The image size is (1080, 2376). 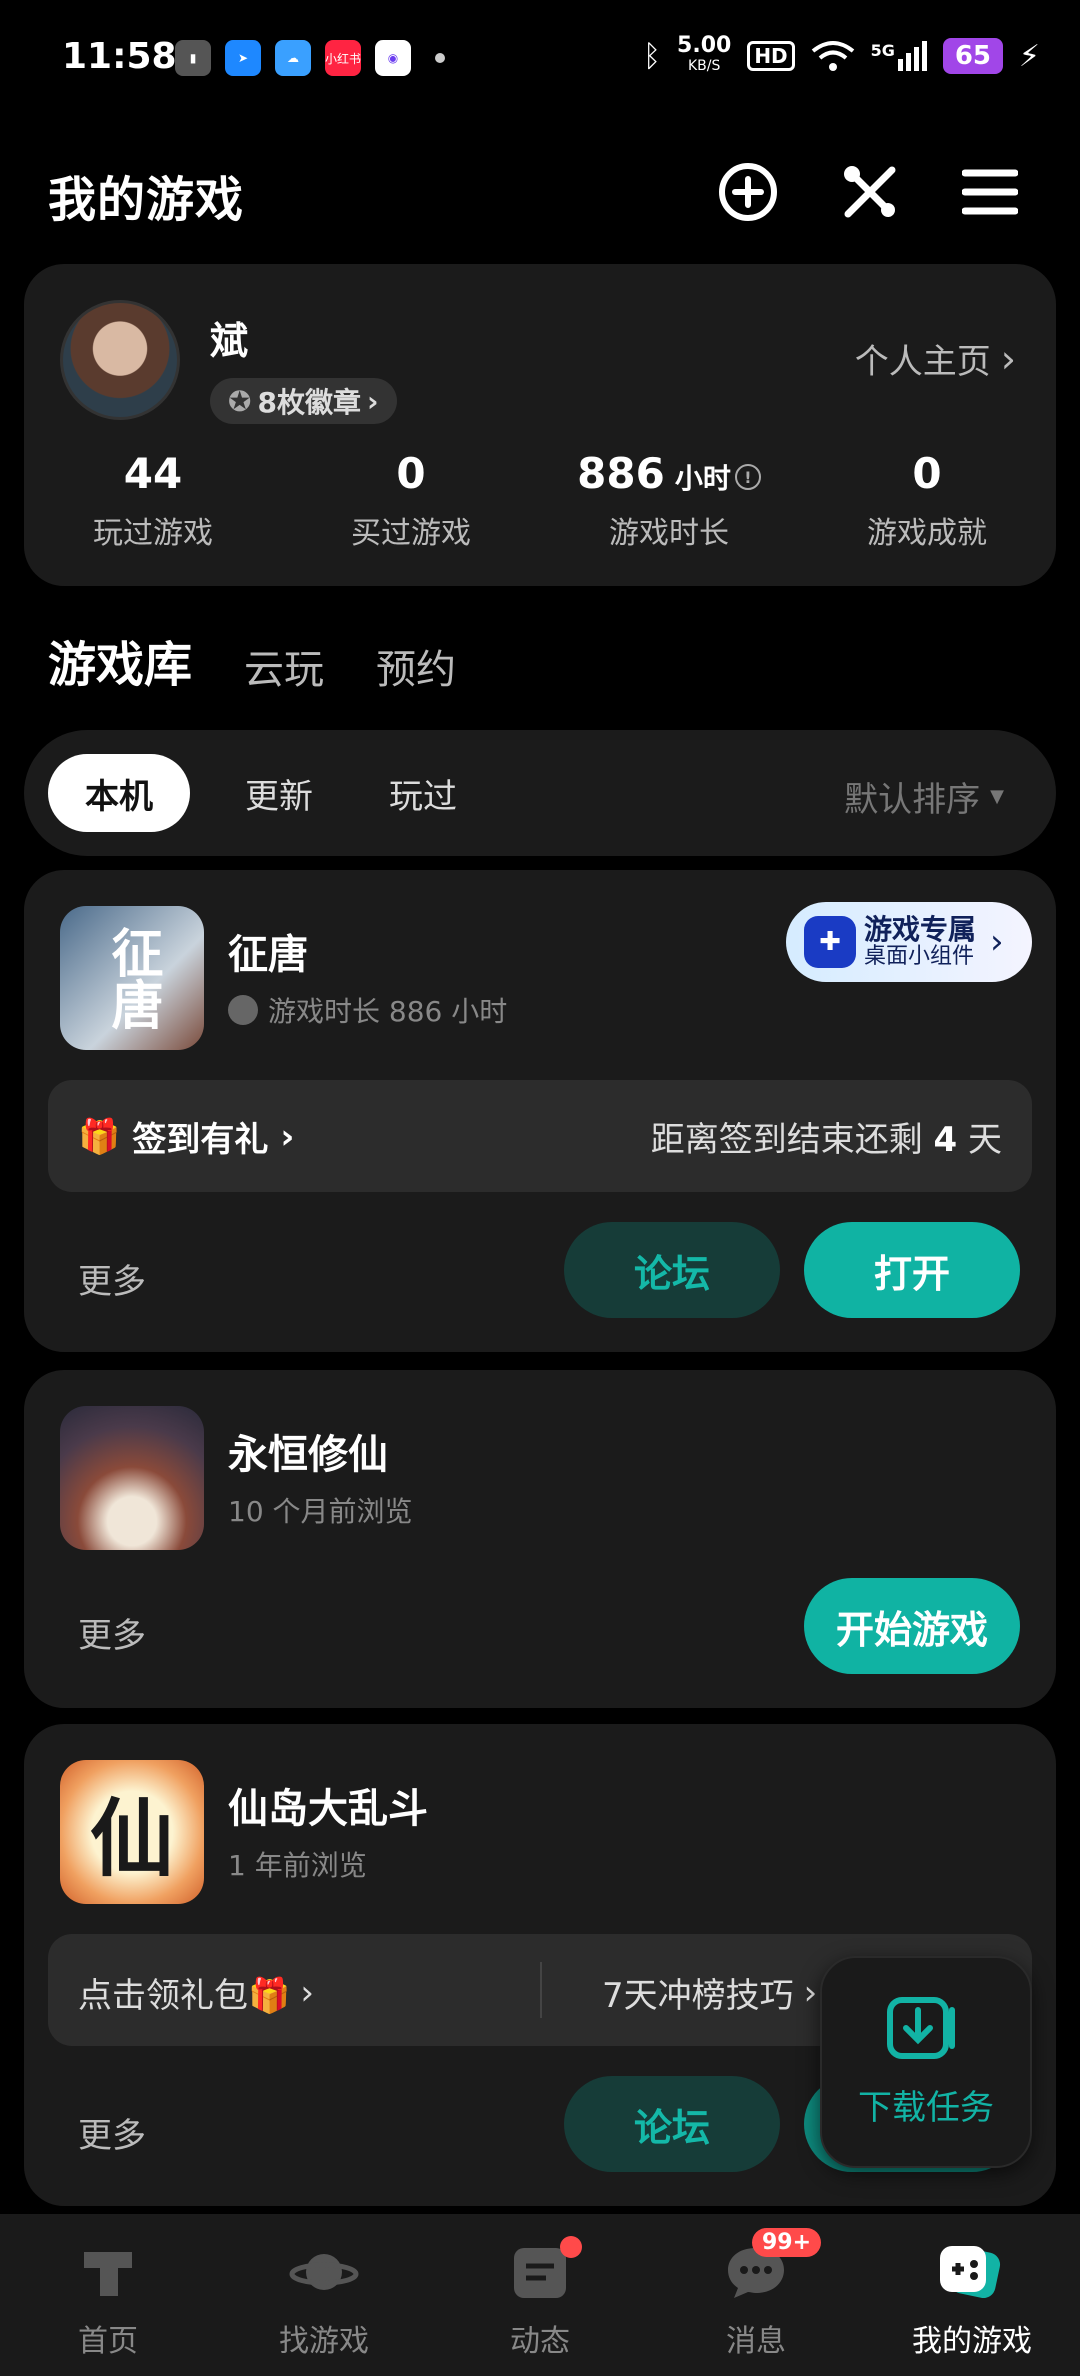 I want to click on tab-library: 游戏库, so click(x=120, y=661).